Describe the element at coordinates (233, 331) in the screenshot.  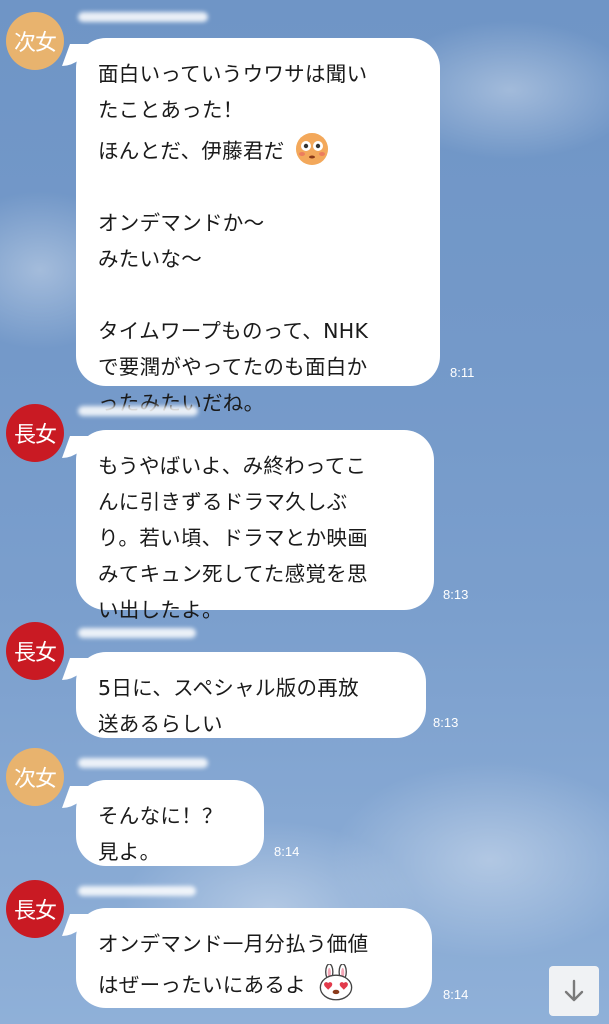
I see `message-line: タイムワープものって、NHK` at that location.